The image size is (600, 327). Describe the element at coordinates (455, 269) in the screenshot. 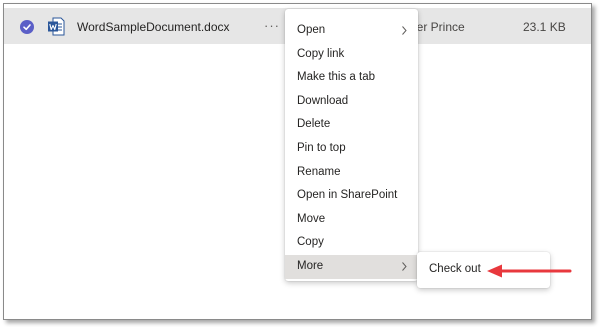

I see `menu-item-check-out: Check out` at that location.